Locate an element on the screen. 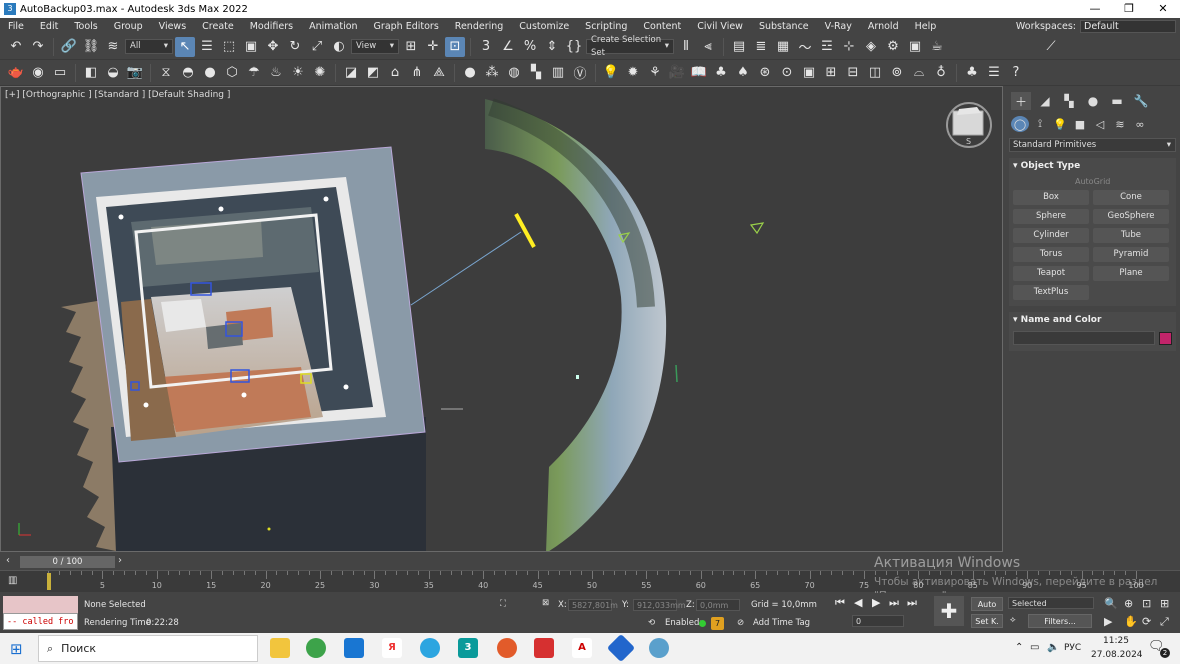  sphere-button: Sphere is located at coordinates (1051, 216).